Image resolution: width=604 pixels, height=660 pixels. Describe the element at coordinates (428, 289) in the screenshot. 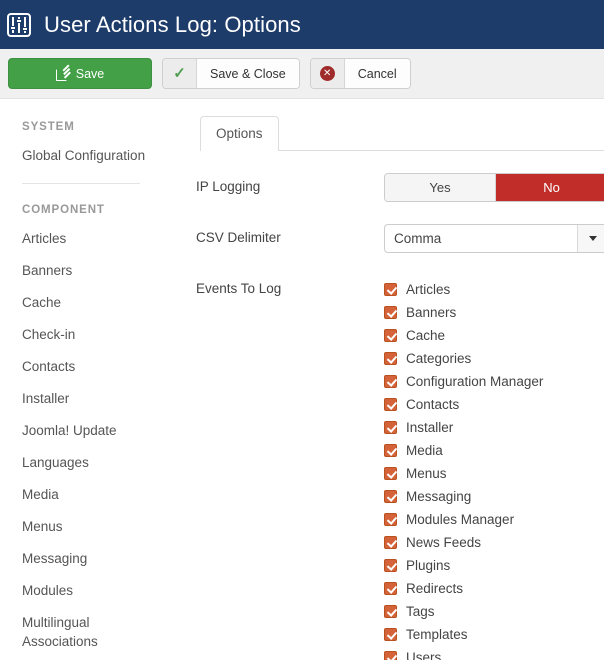

I see `checkbox-label: Articles` at that location.